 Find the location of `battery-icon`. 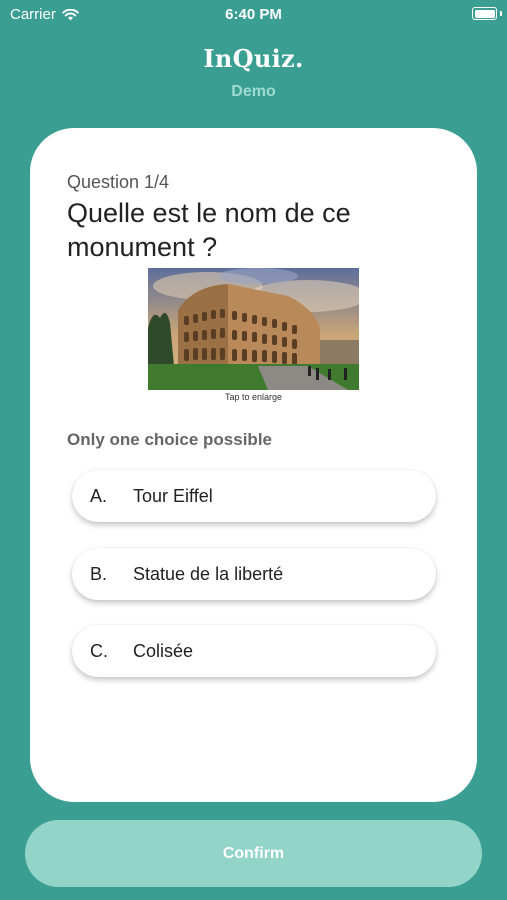

battery-icon is located at coordinates (484, 13).